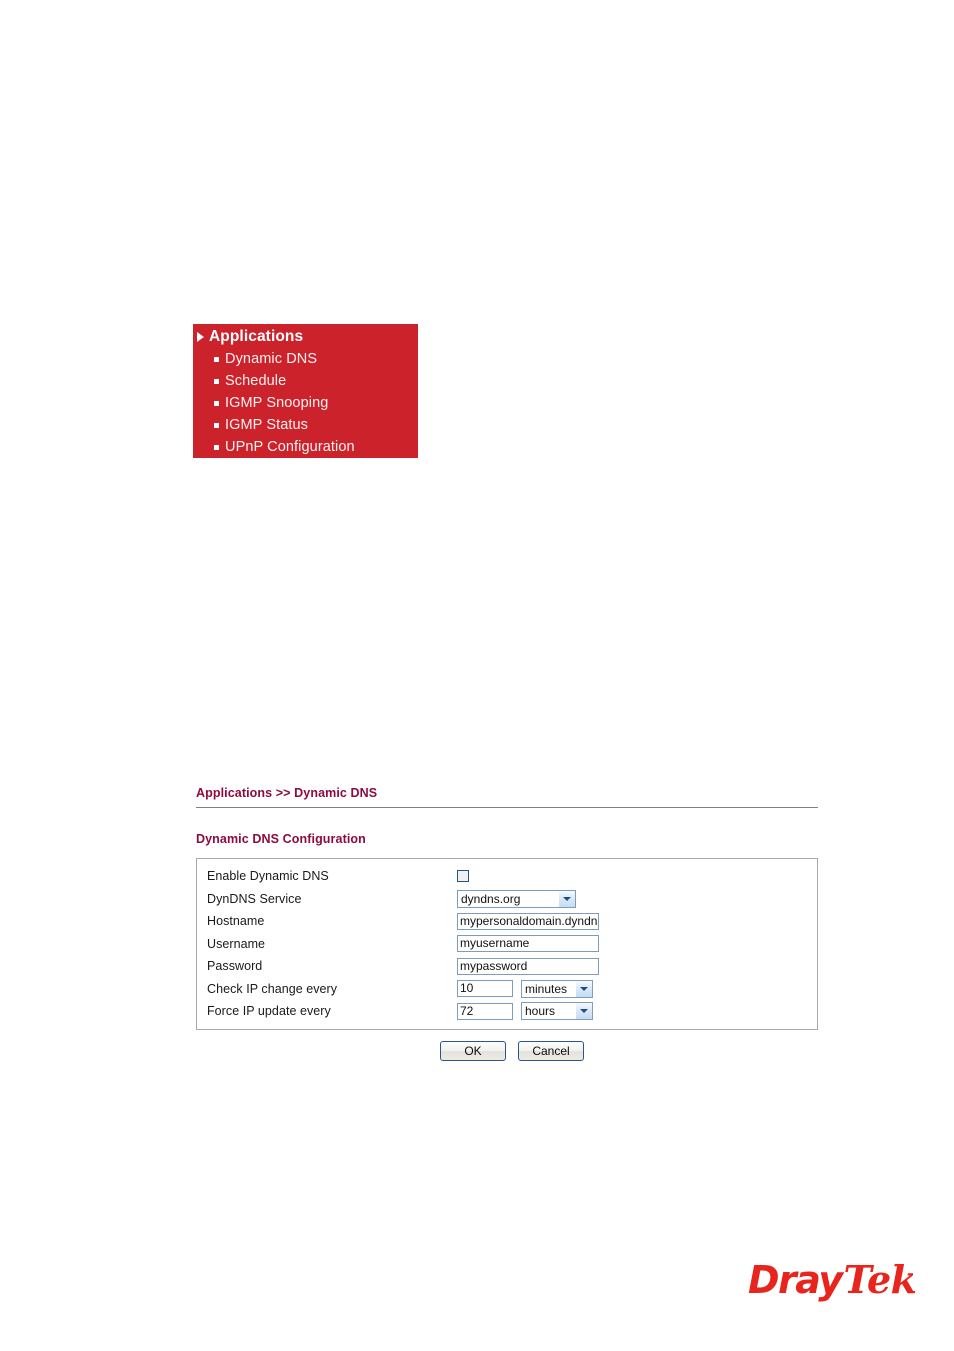 The image size is (954, 1351). I want to click on sidebar-item-label: IGMP Snooping, so click(277, 403).